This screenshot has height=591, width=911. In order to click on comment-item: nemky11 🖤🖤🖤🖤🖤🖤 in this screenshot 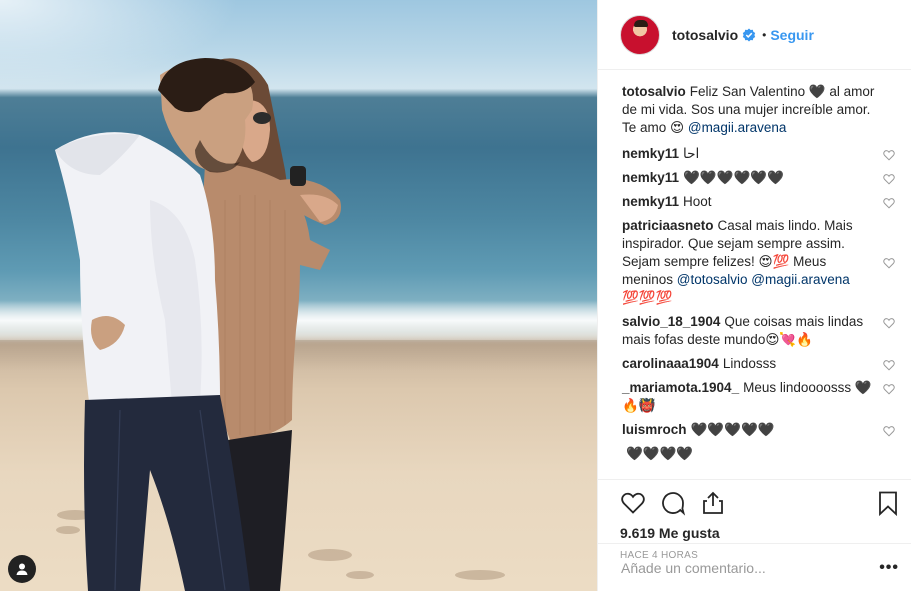, I will do `click(758, 178)`.